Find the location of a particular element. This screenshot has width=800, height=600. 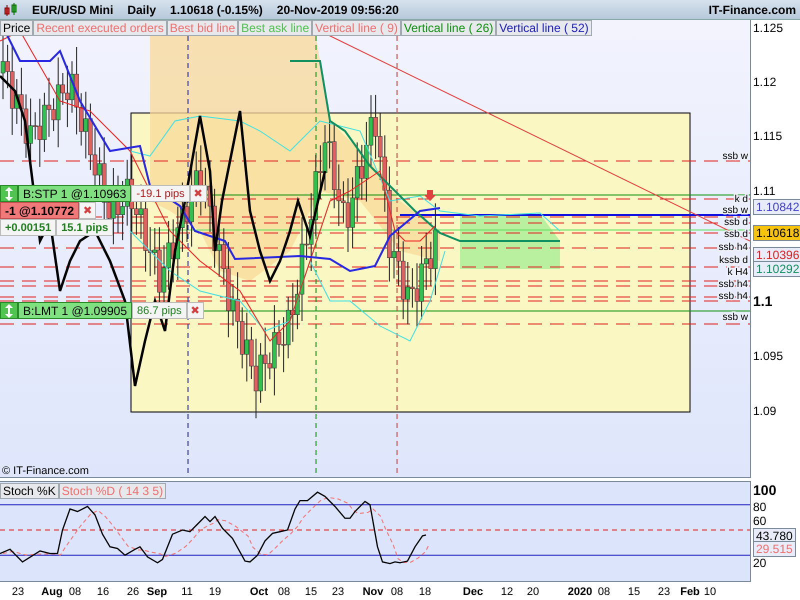

price-tag: 1.10618 is located at coordinates (776, 233).